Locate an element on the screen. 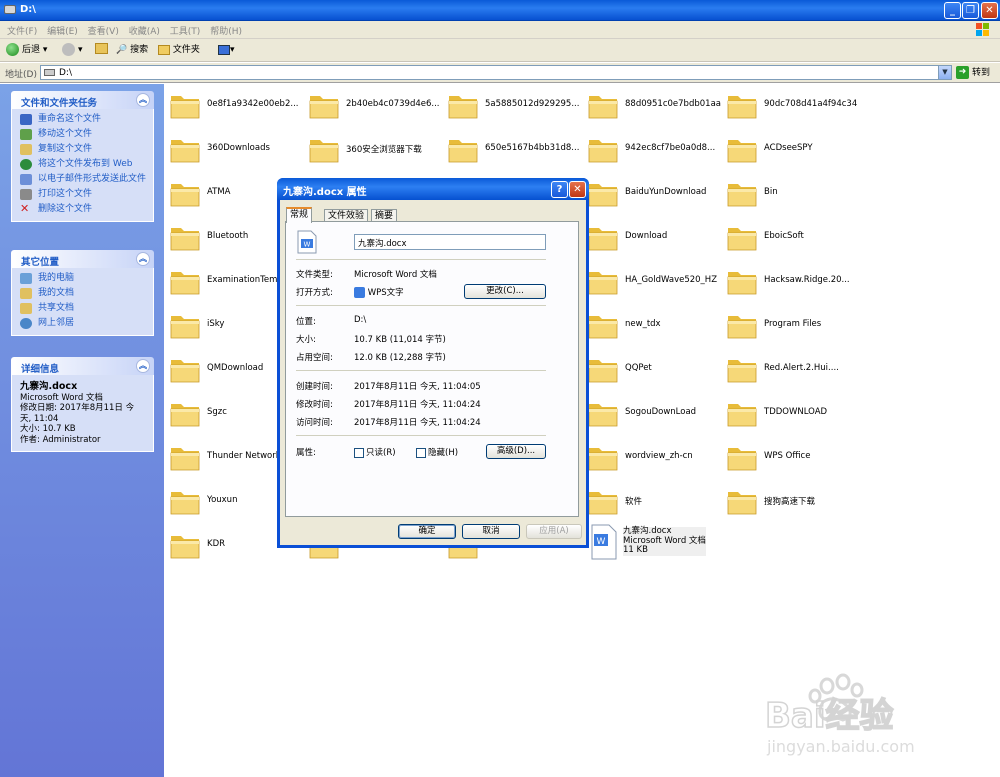 This screenshot has height=777, width=1000. size-label: 大小: is located at coordinates (306, 340).